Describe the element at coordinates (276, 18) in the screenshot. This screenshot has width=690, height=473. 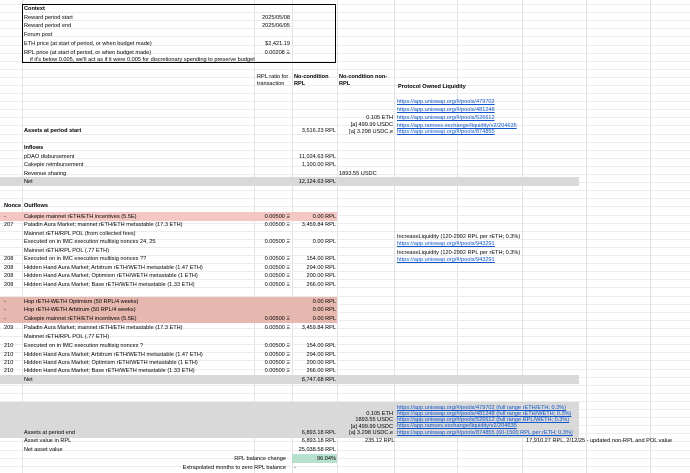
I see `context-value: 2025/05/08` at that location.